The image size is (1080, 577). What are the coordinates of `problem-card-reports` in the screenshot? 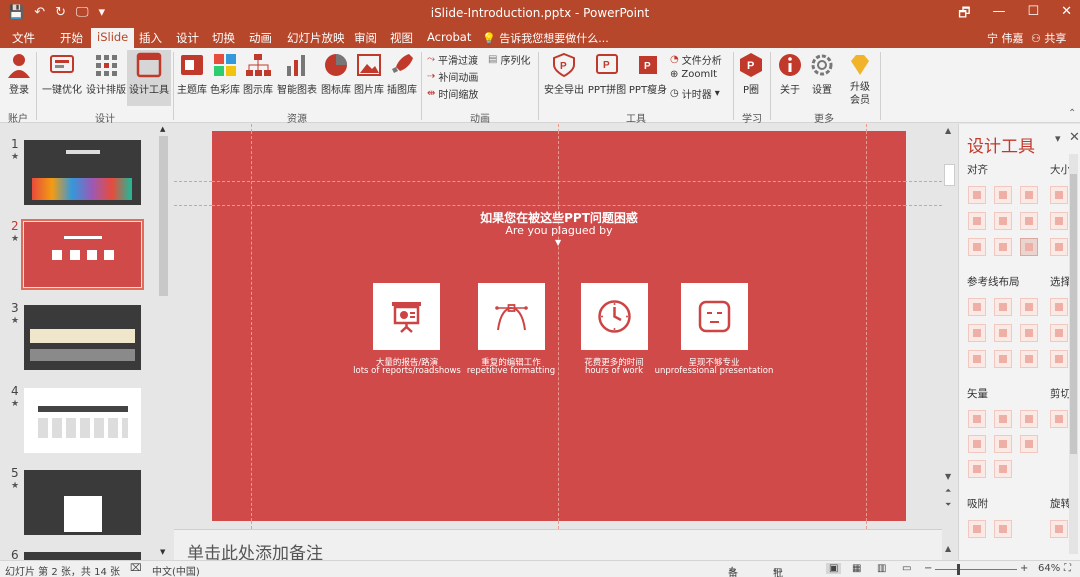 It's located at (406, 316).